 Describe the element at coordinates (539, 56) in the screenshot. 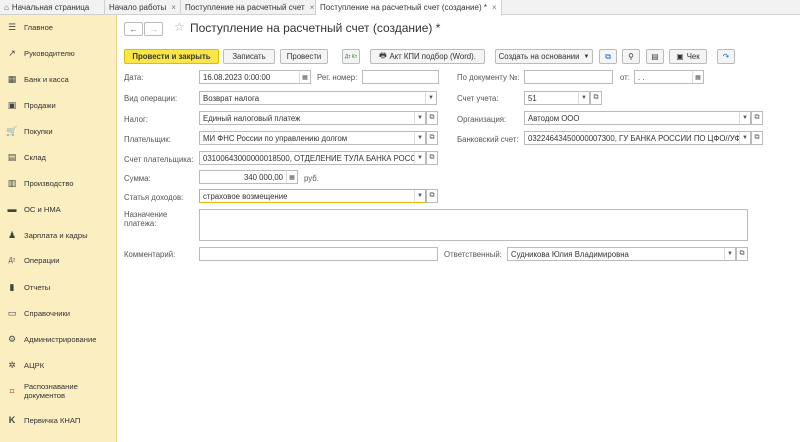

I see `create-based-label: Создать на основании` at that location.